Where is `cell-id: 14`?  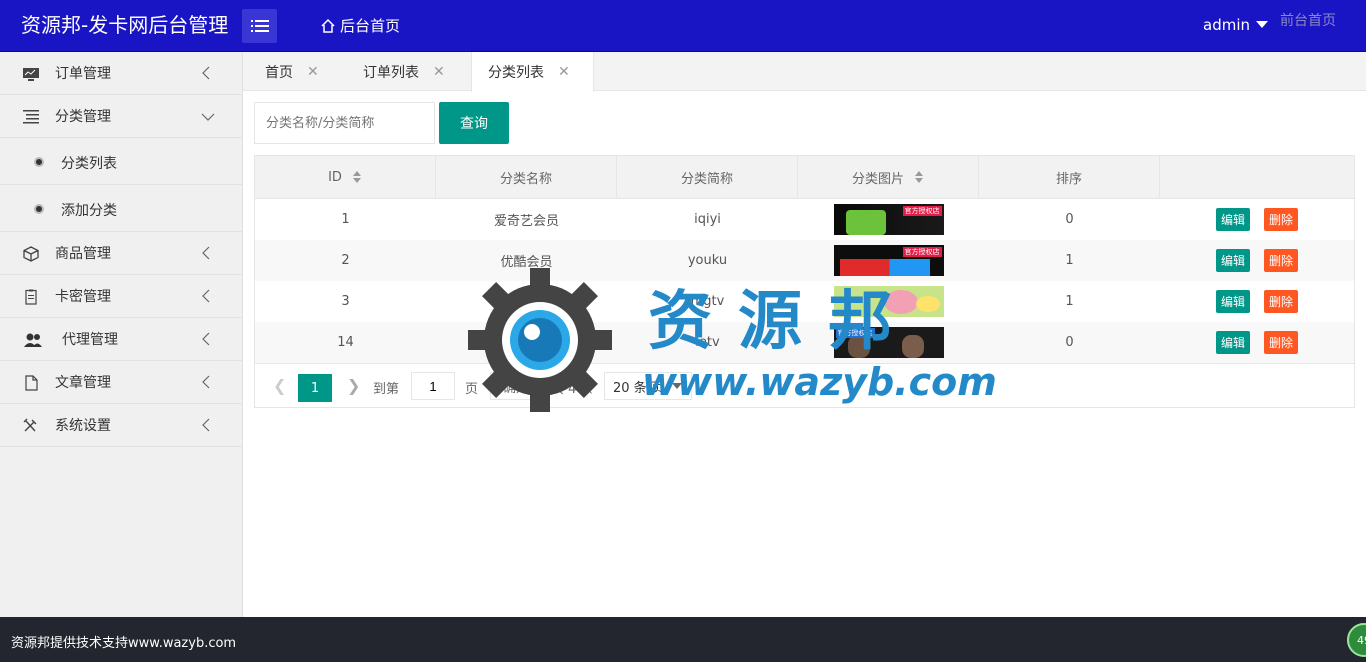
cell-id: 14 is located at coordinates (345, 342).